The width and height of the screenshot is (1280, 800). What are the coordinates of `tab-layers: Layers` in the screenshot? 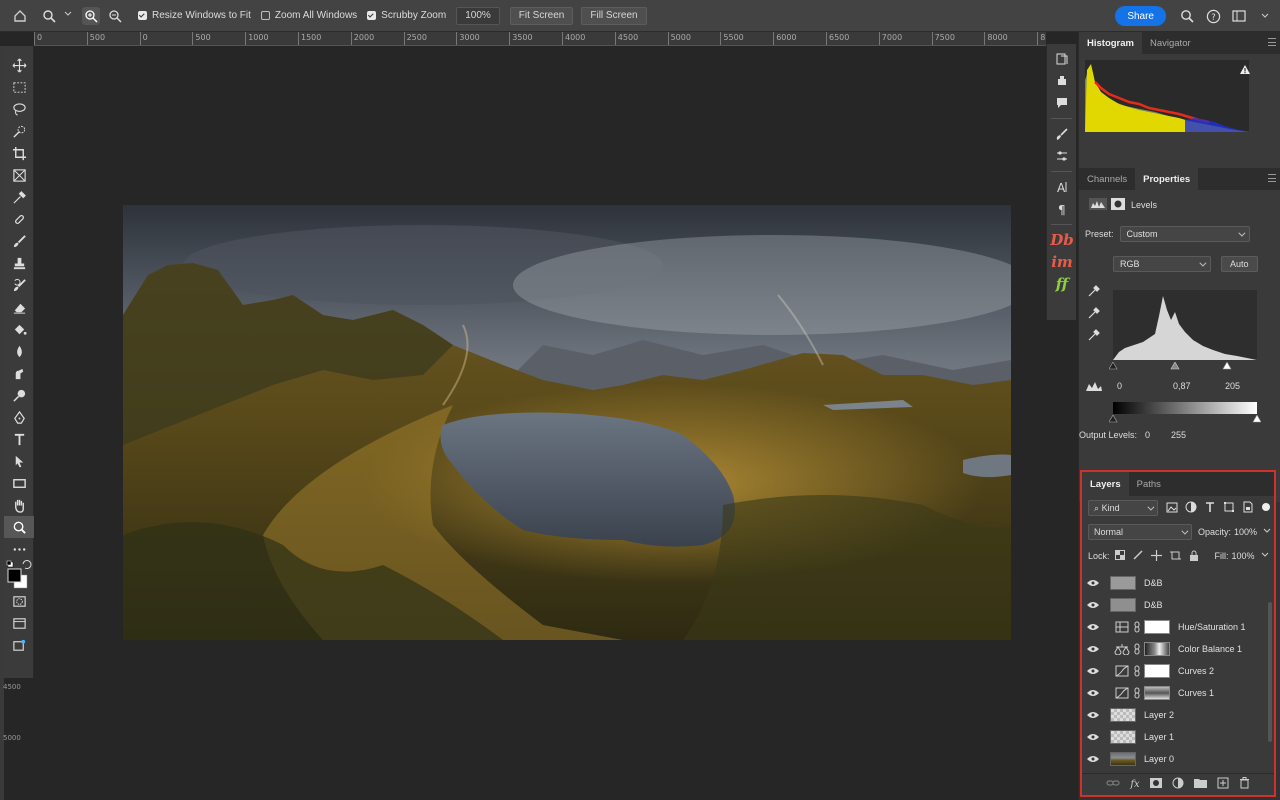 It's located at (1105, 484).